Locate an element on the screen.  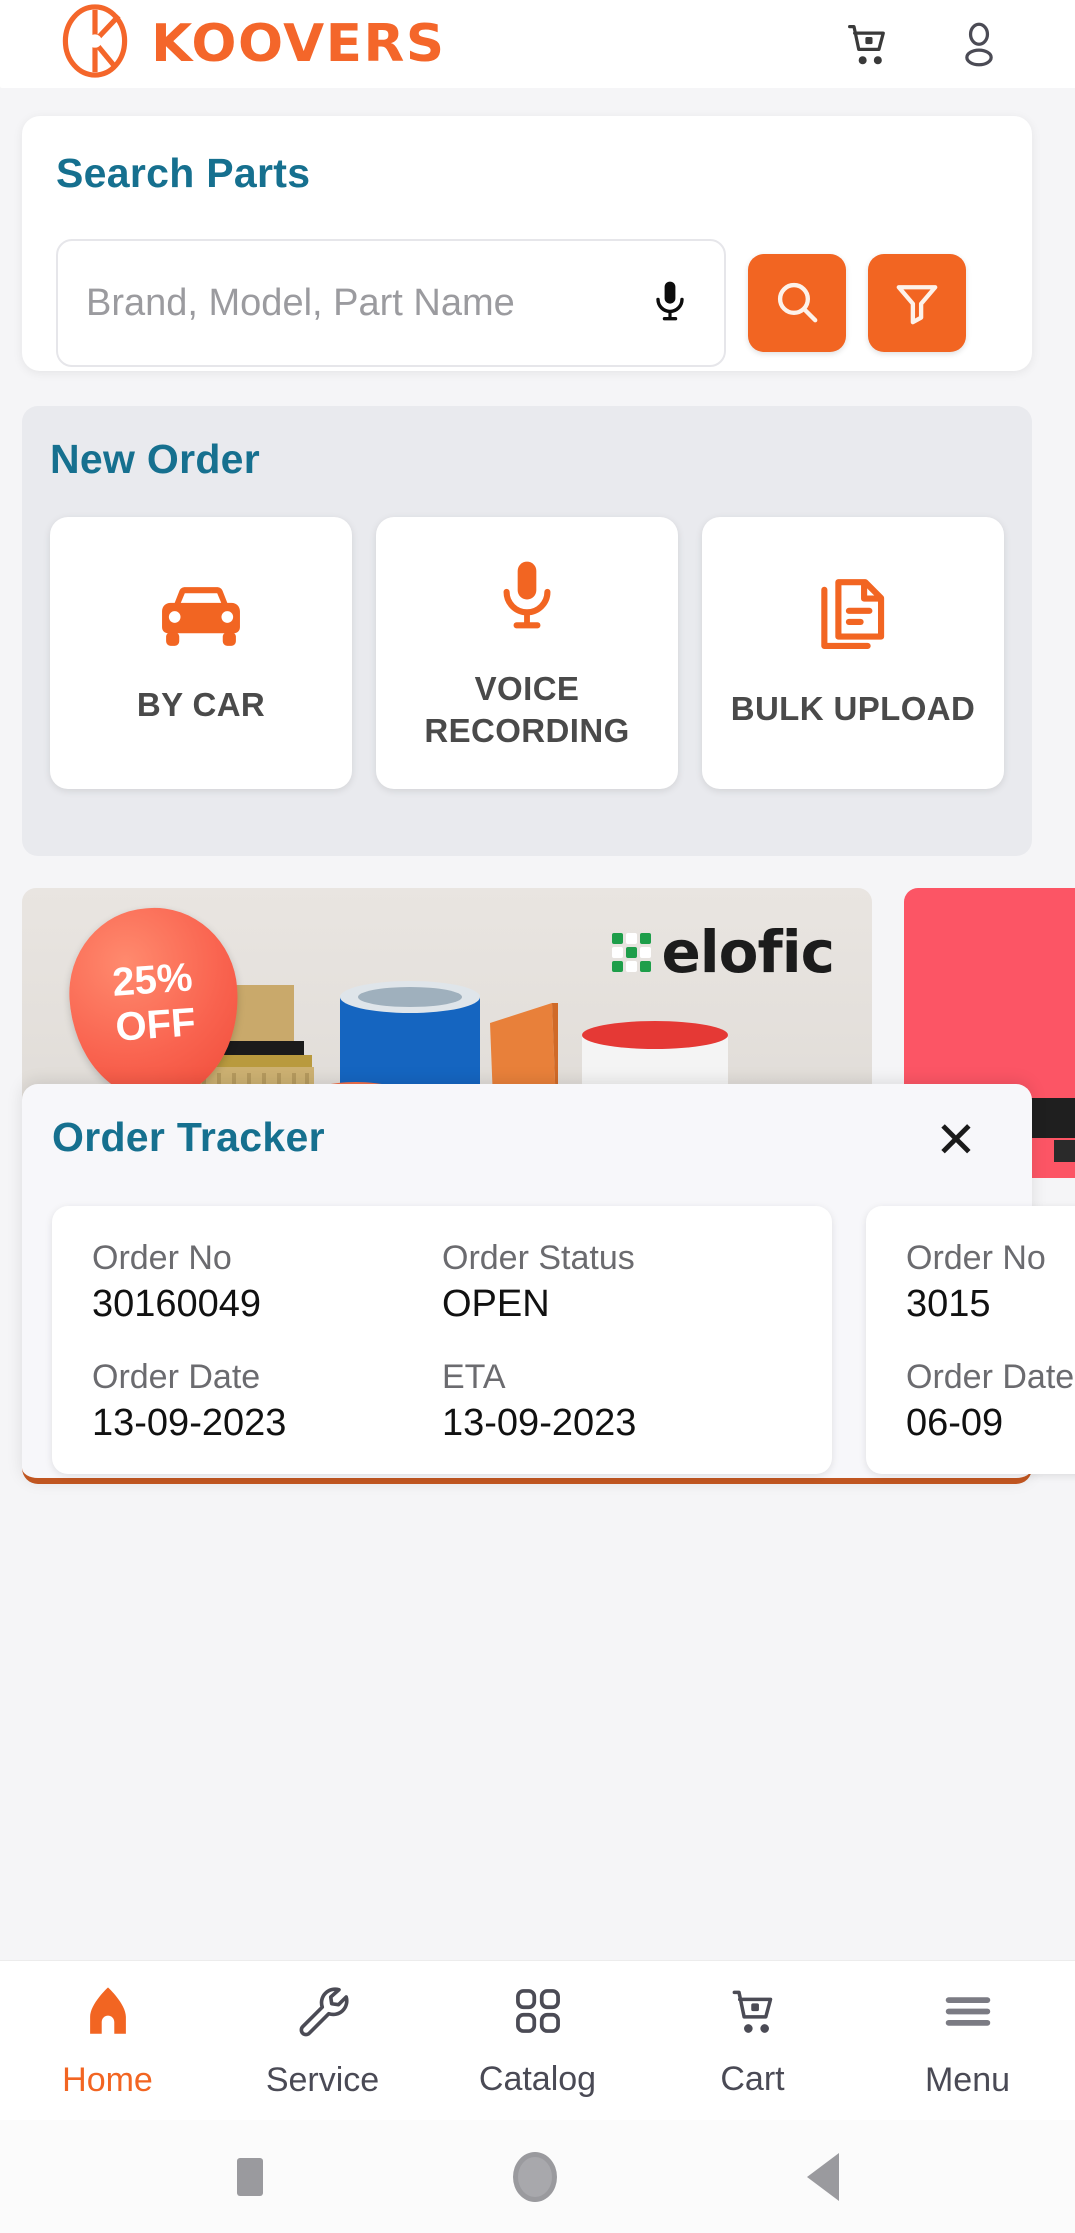
bottom-navigation: Home Service Catalog Cart Menu is located at coordinates (537, 2040).